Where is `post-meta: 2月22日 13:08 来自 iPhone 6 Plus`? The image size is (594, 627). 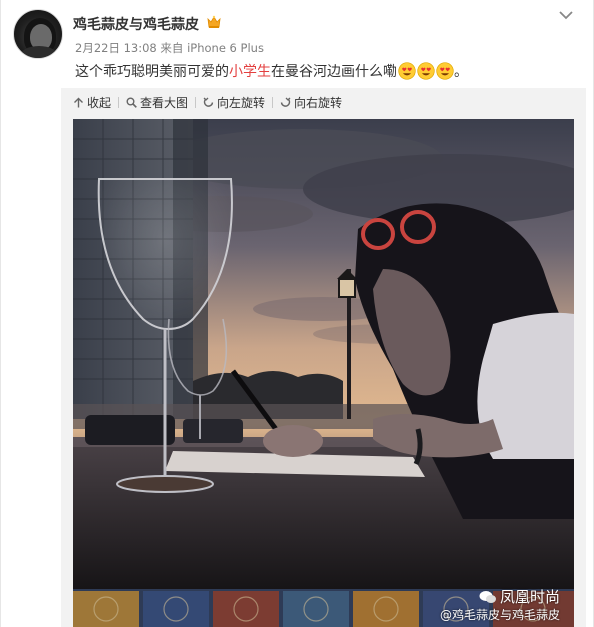 post-meta: 2月22日 13:08 来自 iPhone 6 Plus is located at coordinates (169, 48).